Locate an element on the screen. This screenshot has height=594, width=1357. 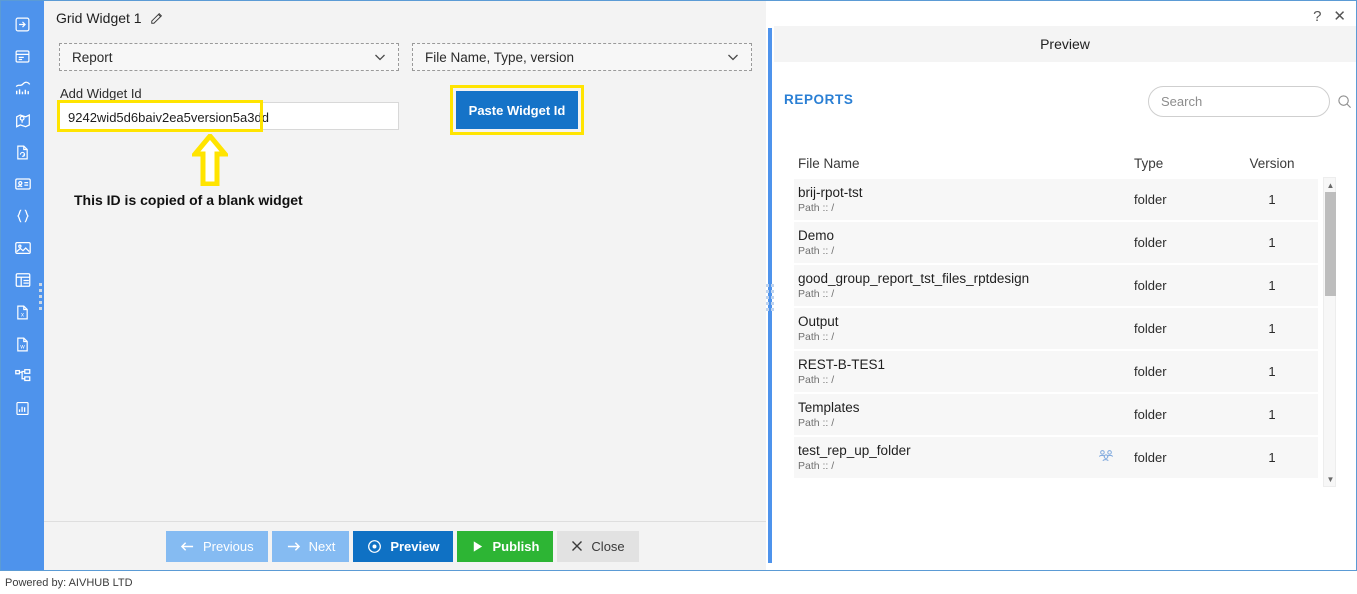
help-icon: ? is located at coordinates (1317, 16).